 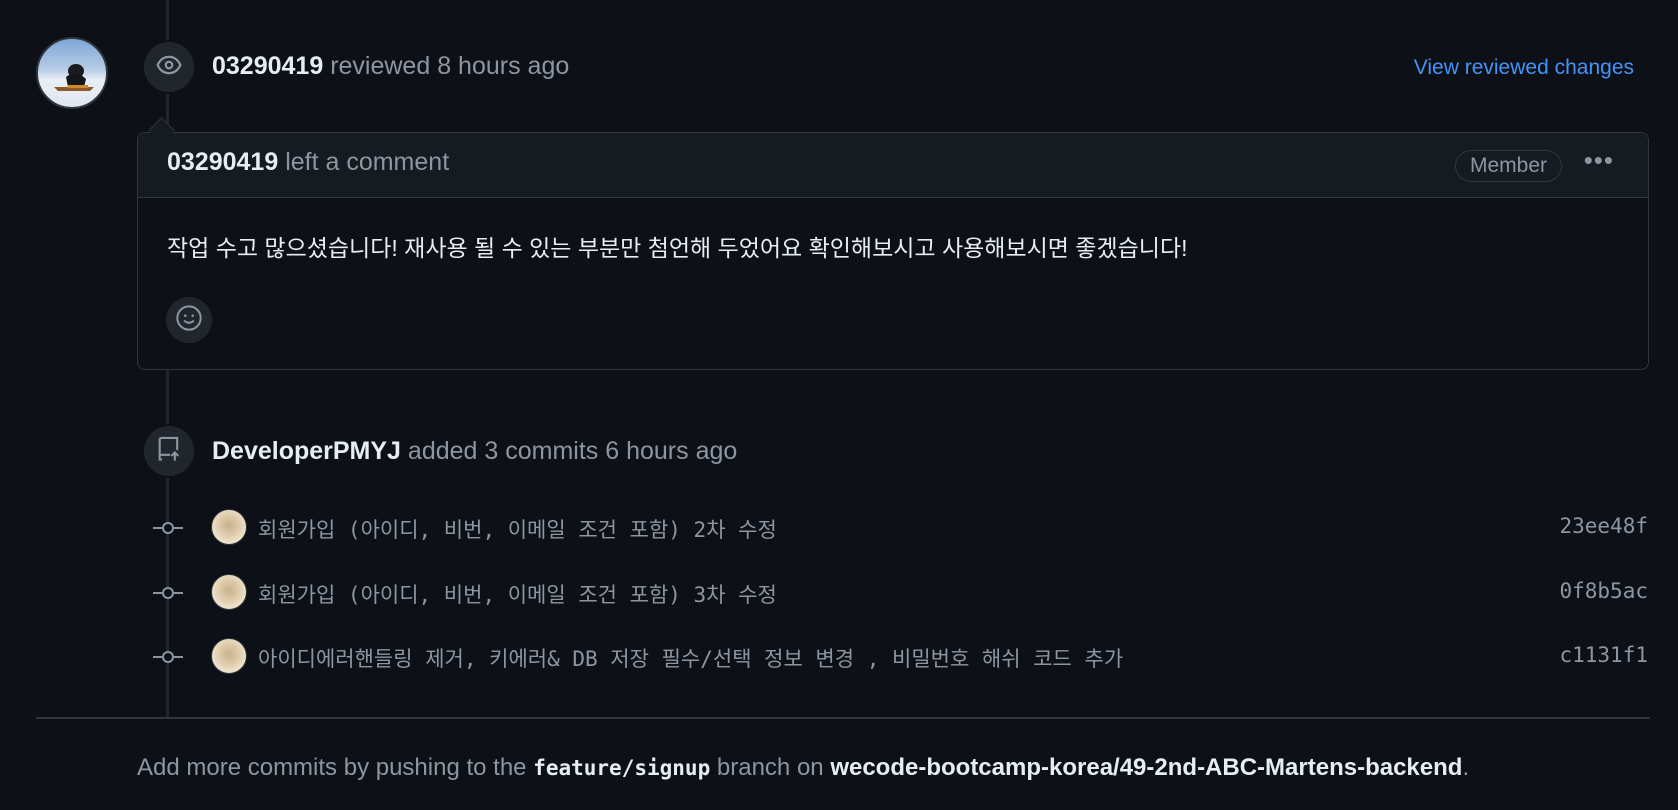 I want to click on member-badge: Member, so click(x=1508, y=166).